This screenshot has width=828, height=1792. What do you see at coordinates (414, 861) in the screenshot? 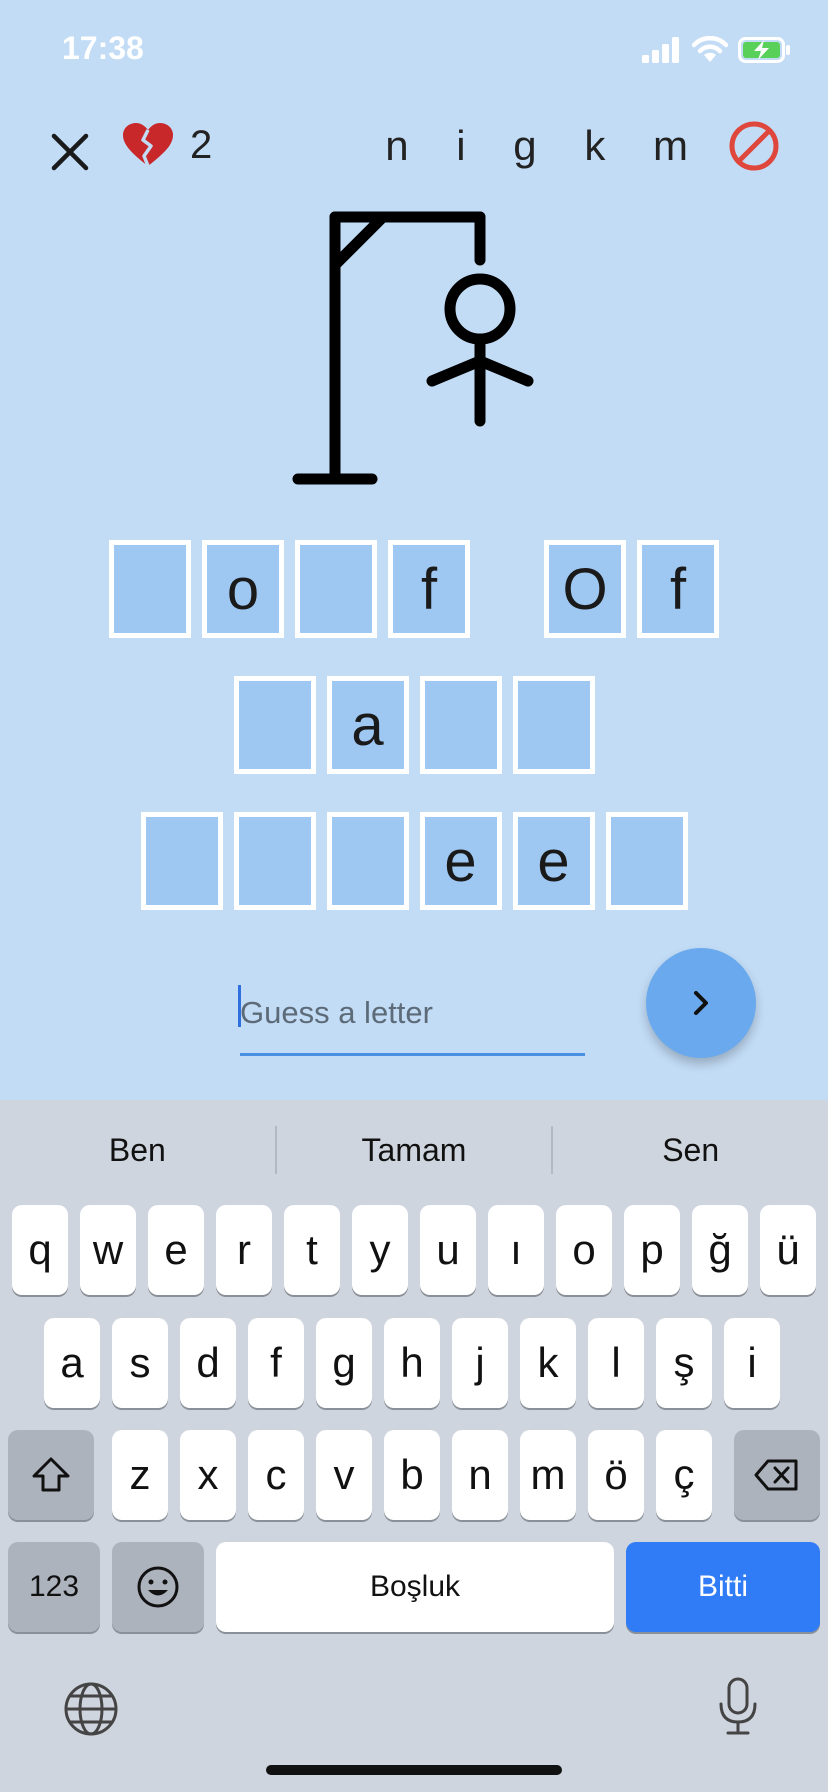
I see `word-line-3: e e` at bounding box center [414, 861].